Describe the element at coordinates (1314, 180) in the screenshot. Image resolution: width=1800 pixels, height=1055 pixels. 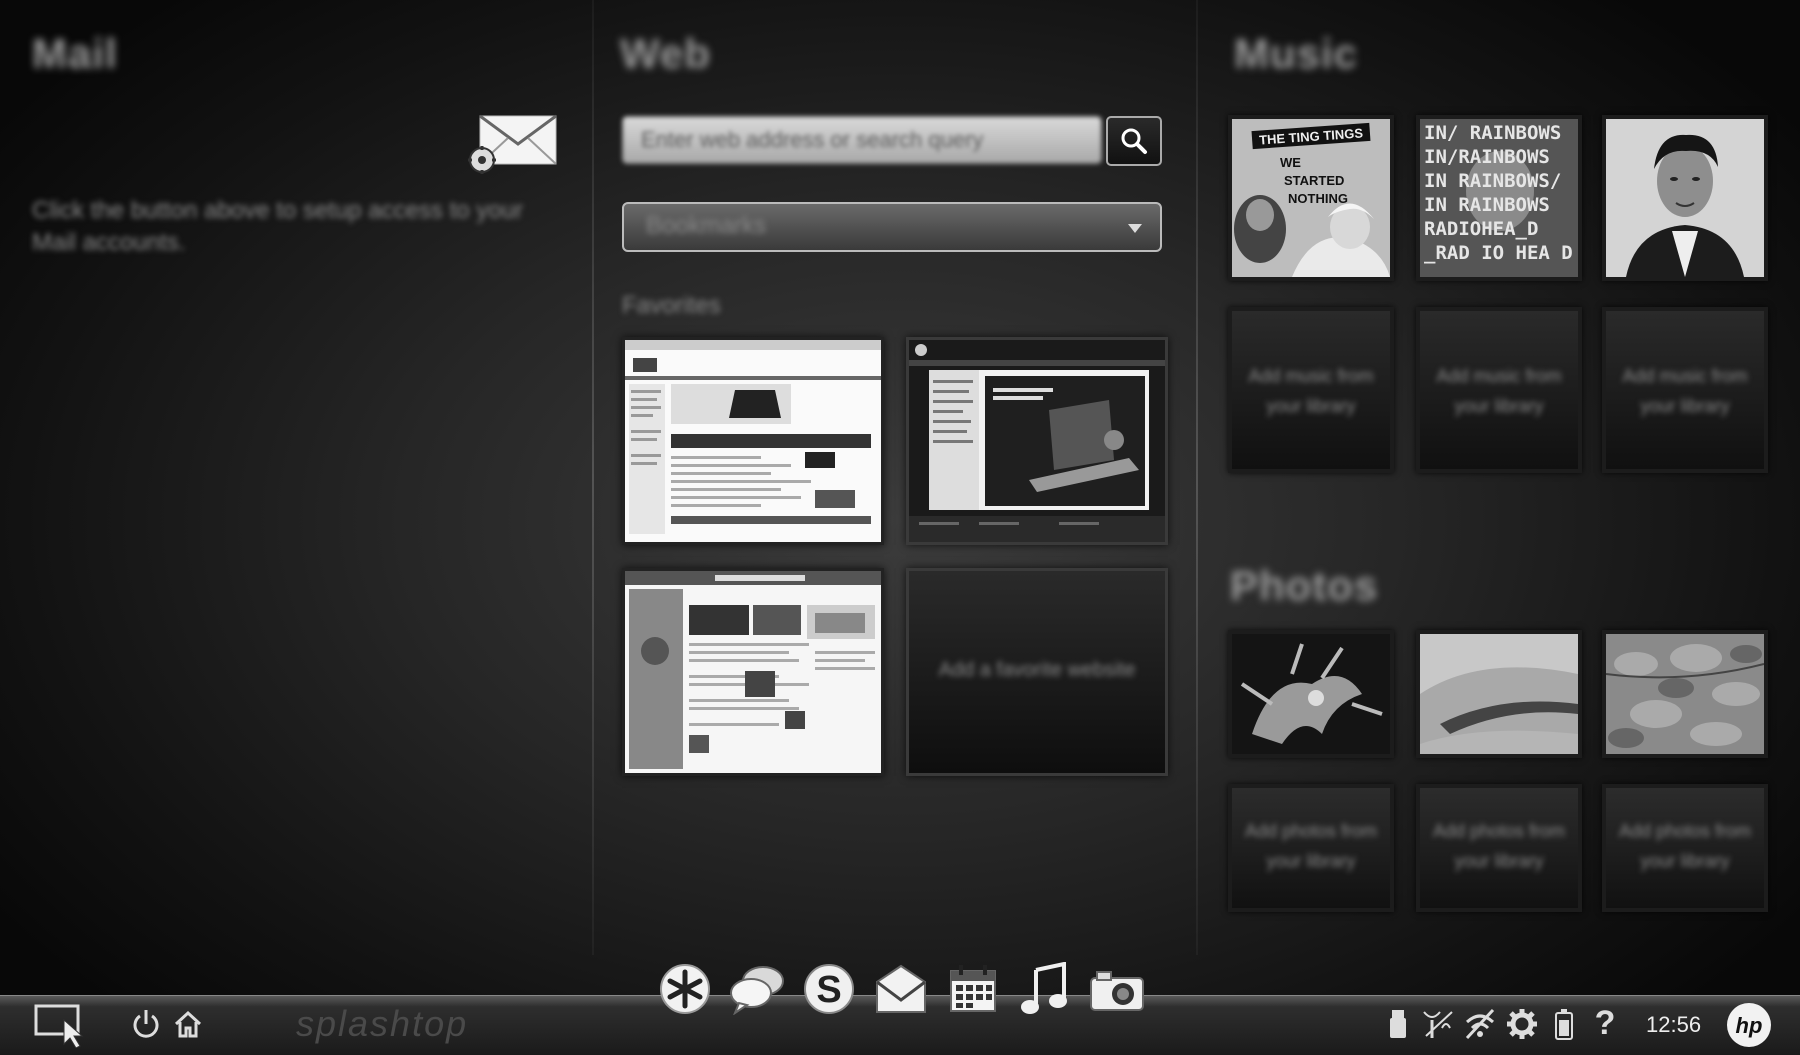
I see `svg-text: STARTED` at that location.